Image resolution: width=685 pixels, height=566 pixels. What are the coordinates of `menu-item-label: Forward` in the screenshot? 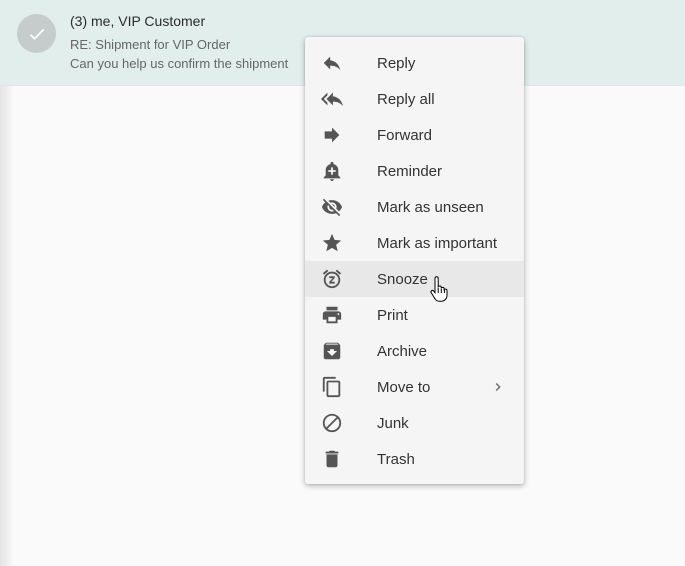 It's located at (405, 135).